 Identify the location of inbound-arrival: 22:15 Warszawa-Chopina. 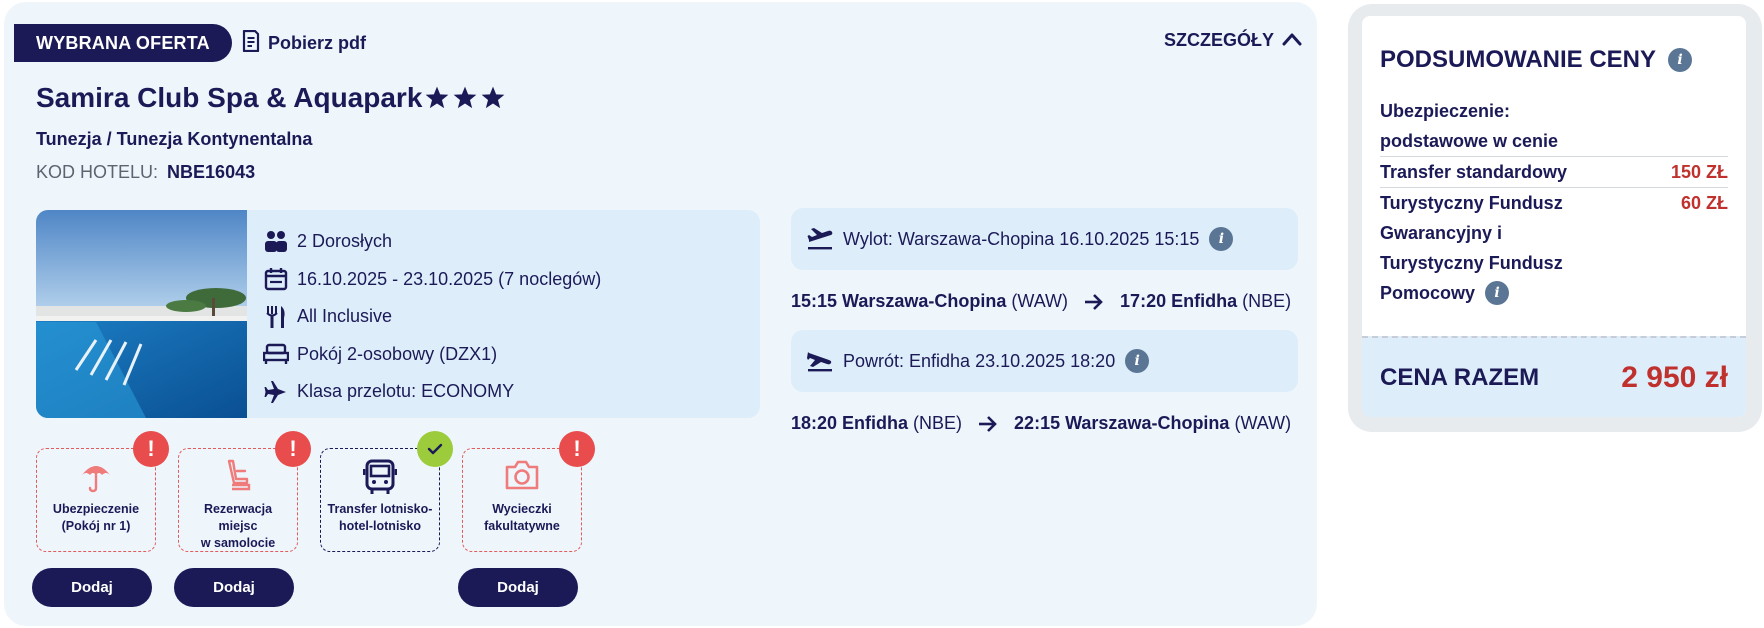
(1122, 423).